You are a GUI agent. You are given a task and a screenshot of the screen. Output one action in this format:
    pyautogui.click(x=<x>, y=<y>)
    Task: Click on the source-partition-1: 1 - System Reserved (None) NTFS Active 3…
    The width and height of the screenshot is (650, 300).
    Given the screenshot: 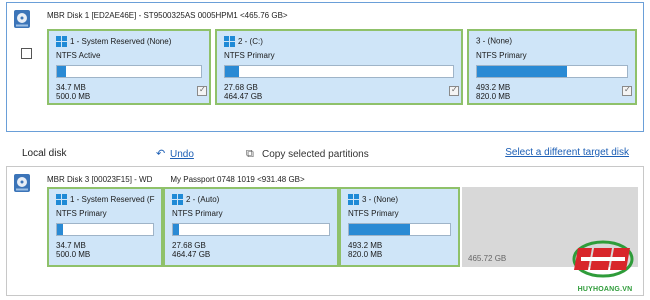 What is the action you would take?
    pyautogui.click(x=129, y=67)
    